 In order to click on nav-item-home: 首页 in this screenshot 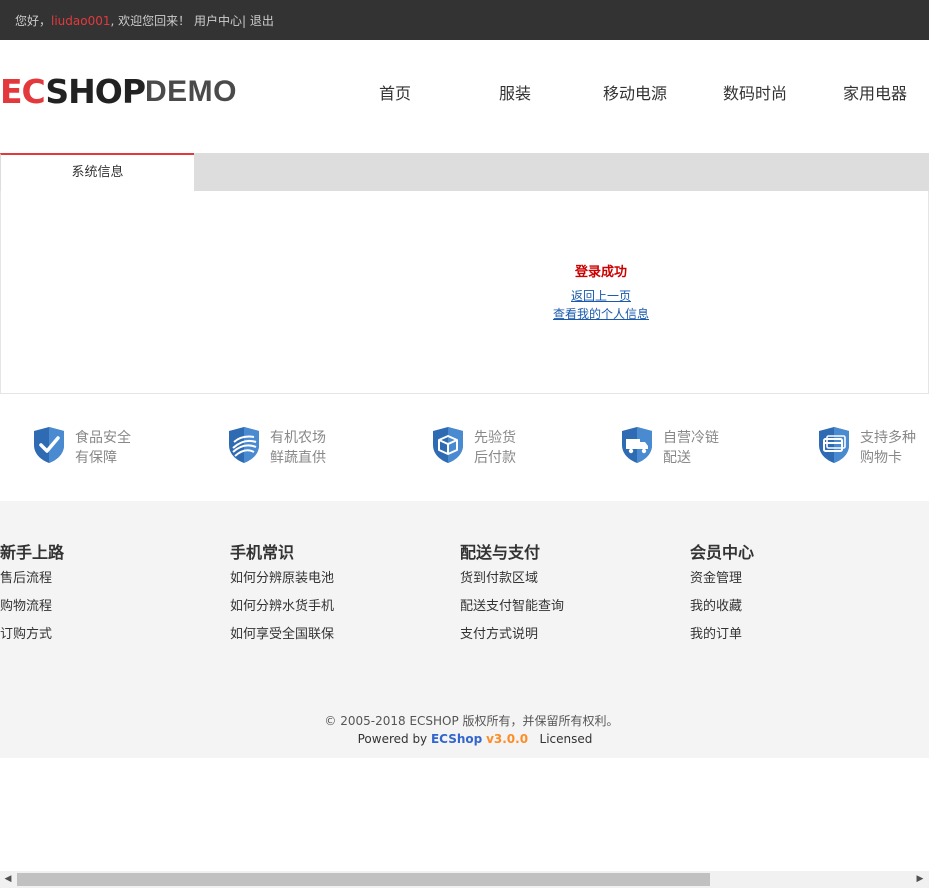, I will do `click(395, 92)`.